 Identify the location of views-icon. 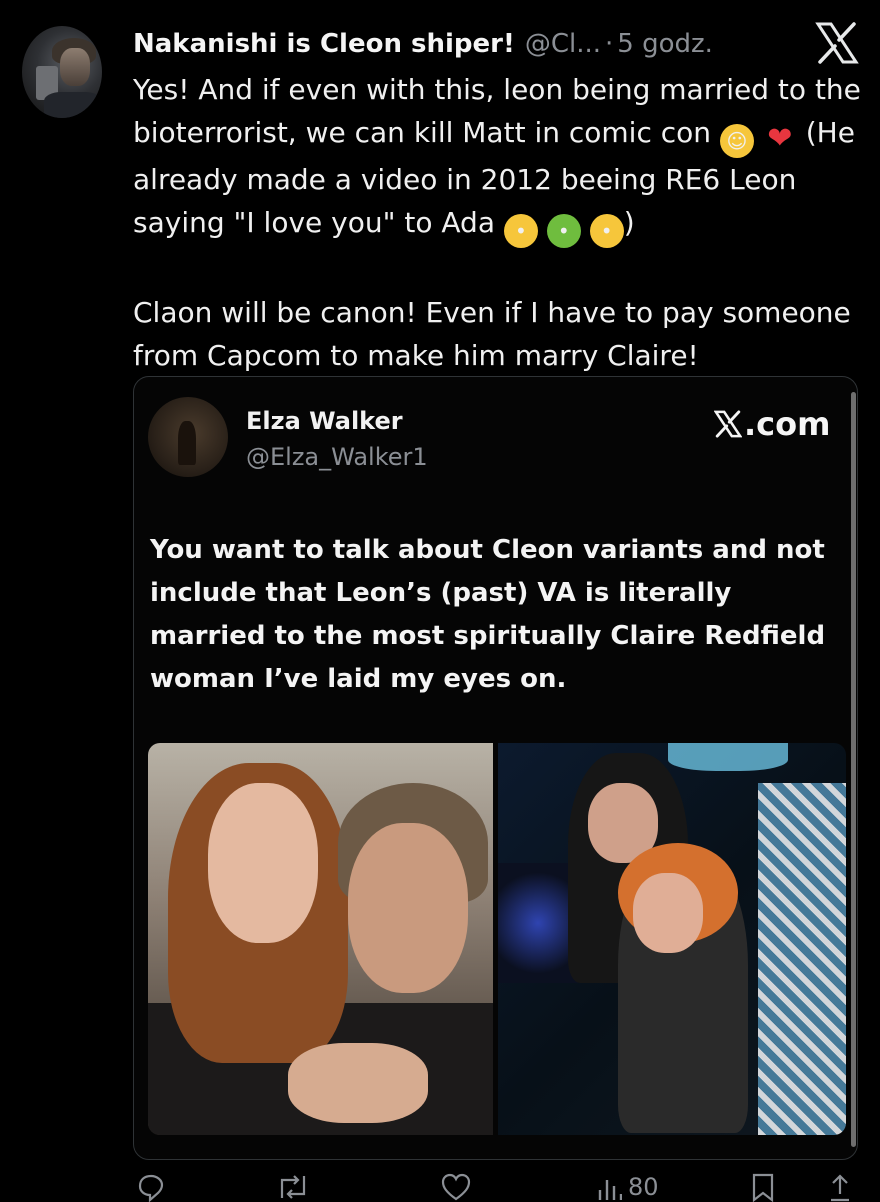
(610, 1190).